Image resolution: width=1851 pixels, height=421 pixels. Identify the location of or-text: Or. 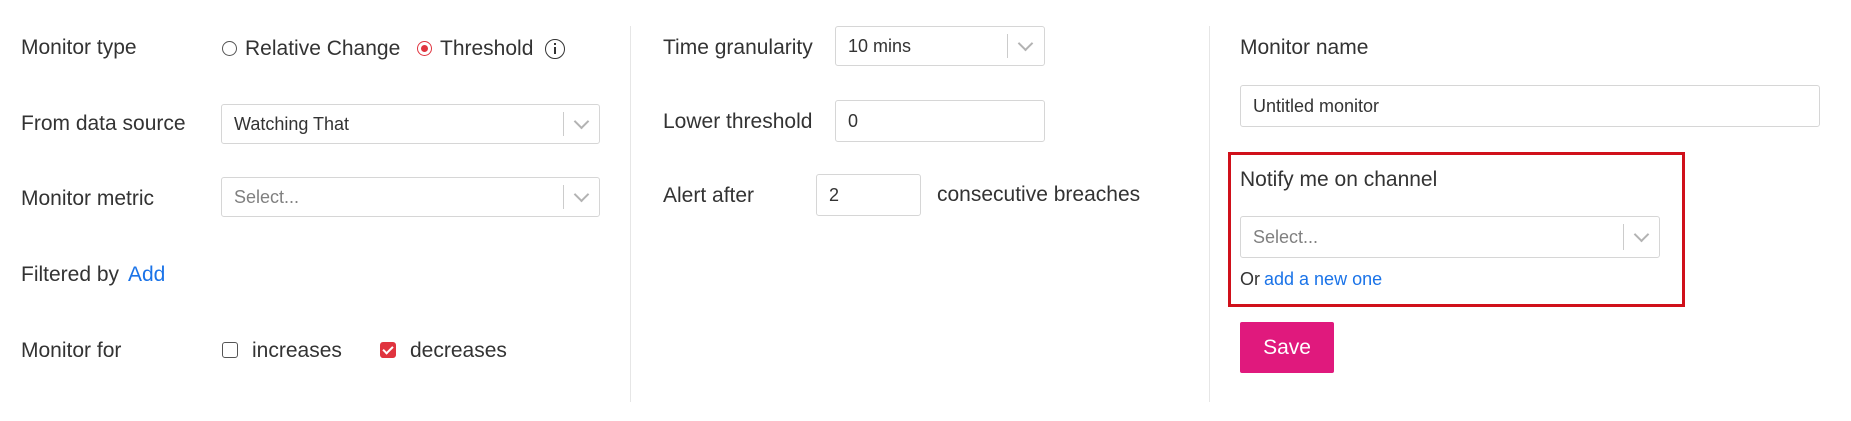
(1250, 279).